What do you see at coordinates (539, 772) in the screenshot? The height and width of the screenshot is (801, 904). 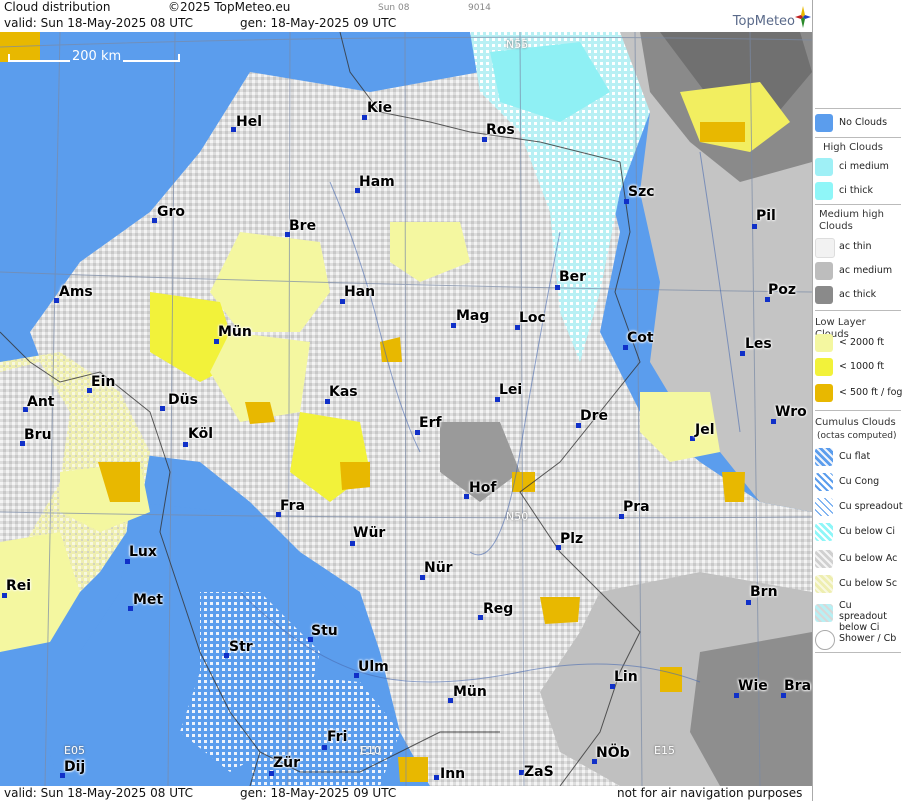 I see `city-label: ZaS` at bounding box center [539, 772].